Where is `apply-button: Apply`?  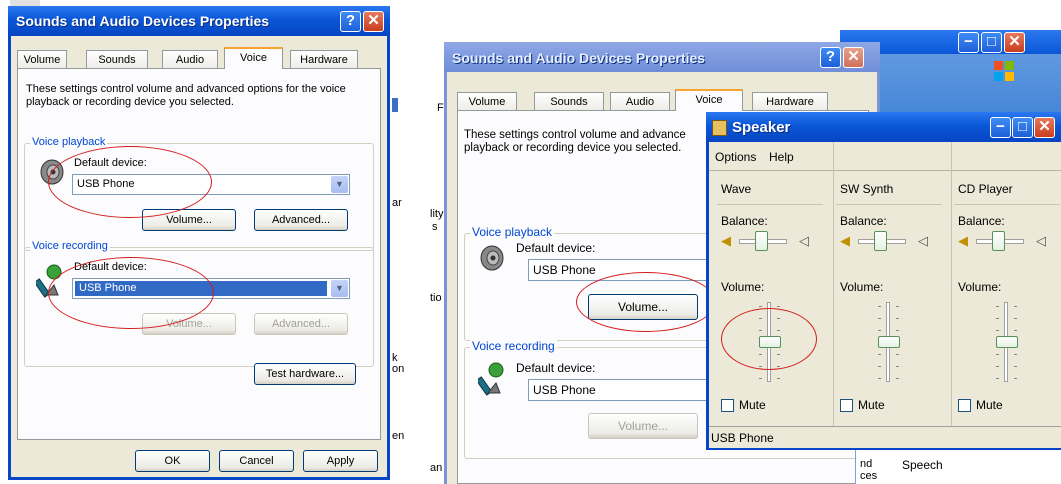 apply-button: Apply is located at coordinates (340, 461).